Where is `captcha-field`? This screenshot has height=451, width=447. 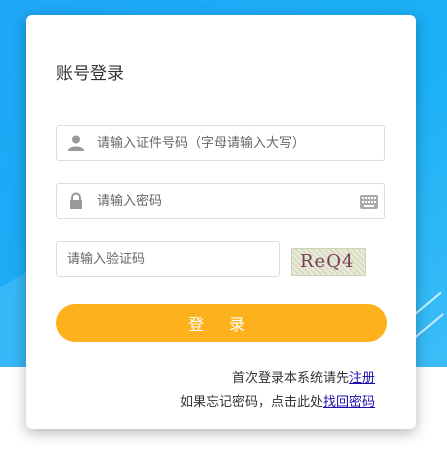 captcha-field is located at coordinates (168, 259).